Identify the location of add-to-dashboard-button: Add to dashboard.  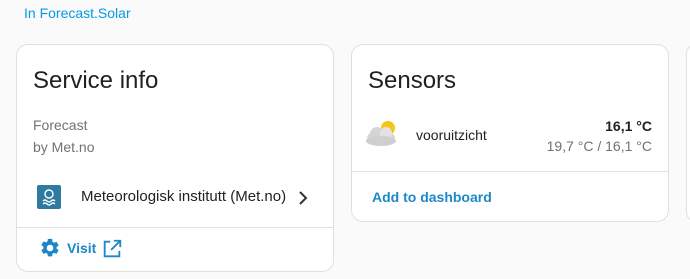
(432, 197).